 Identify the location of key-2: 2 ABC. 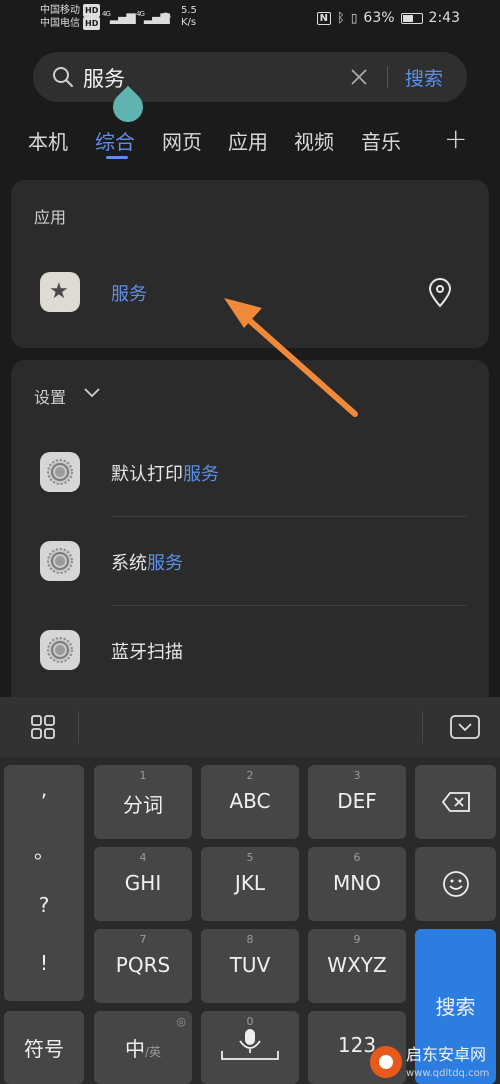
(250, 802).